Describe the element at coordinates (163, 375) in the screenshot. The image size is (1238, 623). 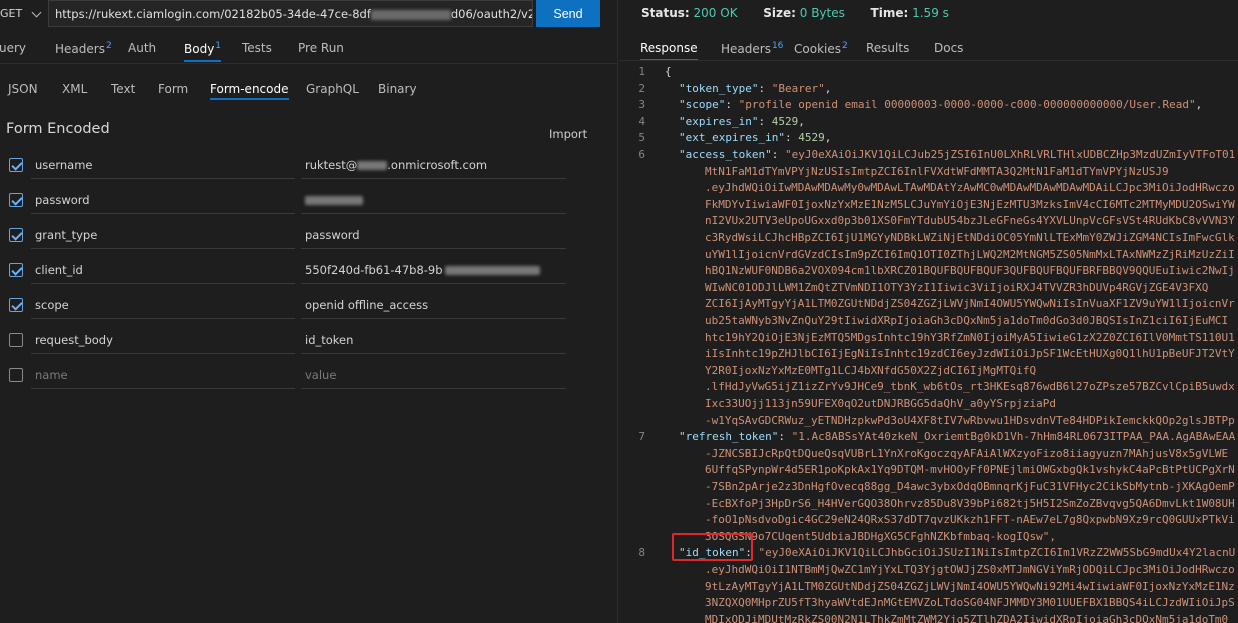
I see `new-field-name-input: name` at that location.